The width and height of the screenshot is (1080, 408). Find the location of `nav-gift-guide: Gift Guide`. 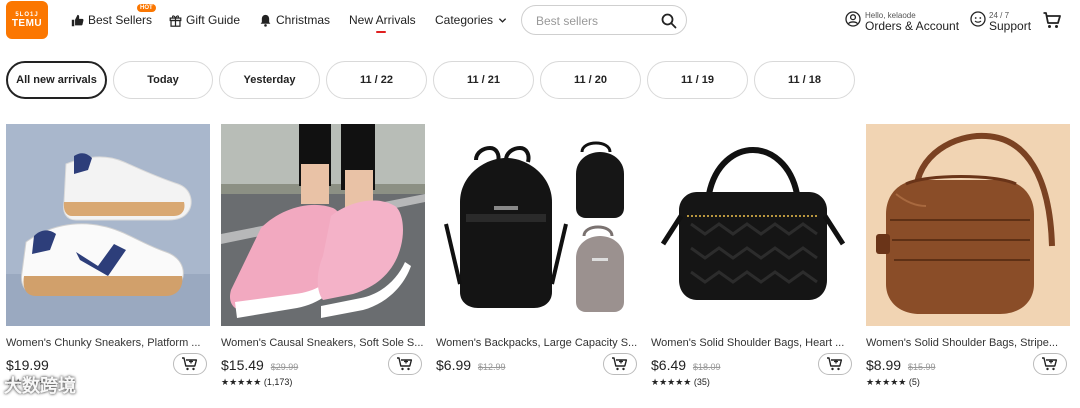

nav-gift-guide: Gift Guide is located at coordinates (204, 20).